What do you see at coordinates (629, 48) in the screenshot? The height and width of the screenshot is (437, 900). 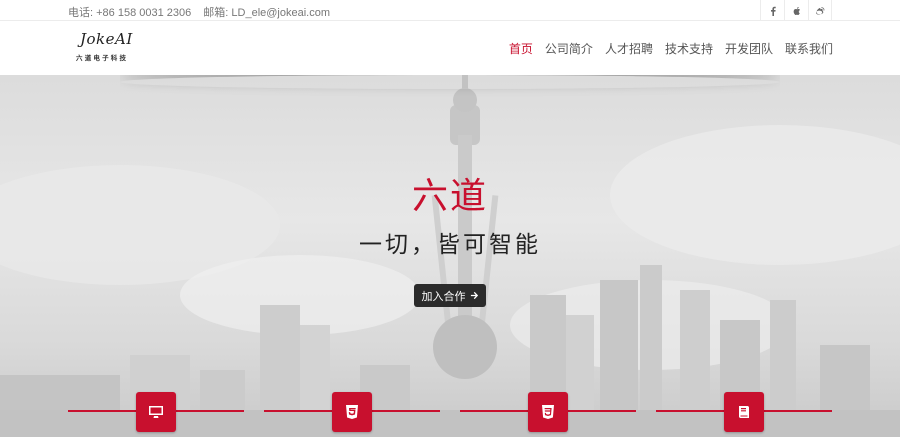 I see `nav-item-careers: 人才招聘` at bounding box center [629, 48].